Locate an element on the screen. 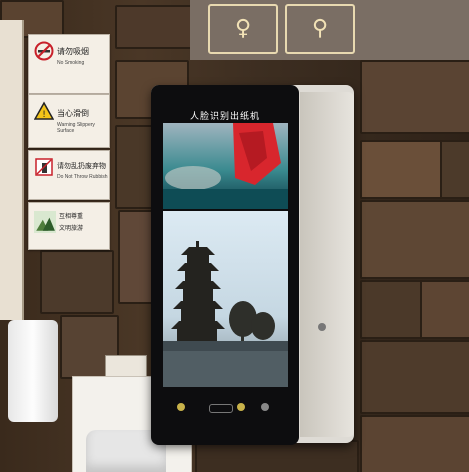 This screenshot has height=472, width=469. sign-subtitle: Do Not Throw Rubbish is located at coordinates (82, 177).